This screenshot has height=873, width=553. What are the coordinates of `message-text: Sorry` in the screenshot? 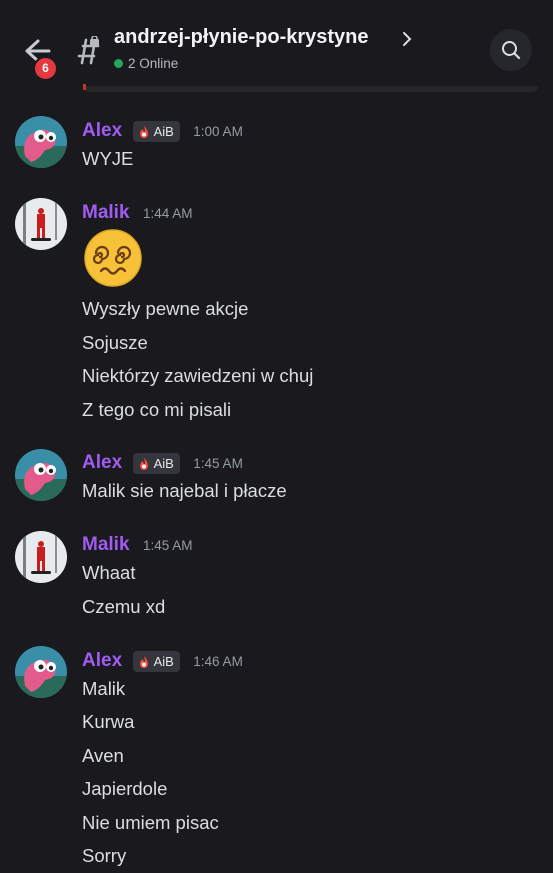 It's located at (104, 855).